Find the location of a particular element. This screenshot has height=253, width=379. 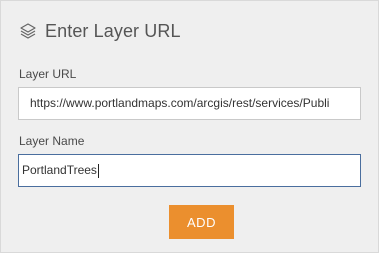

panel-header: Enter Layer URL is located at coordinates (99, 31).